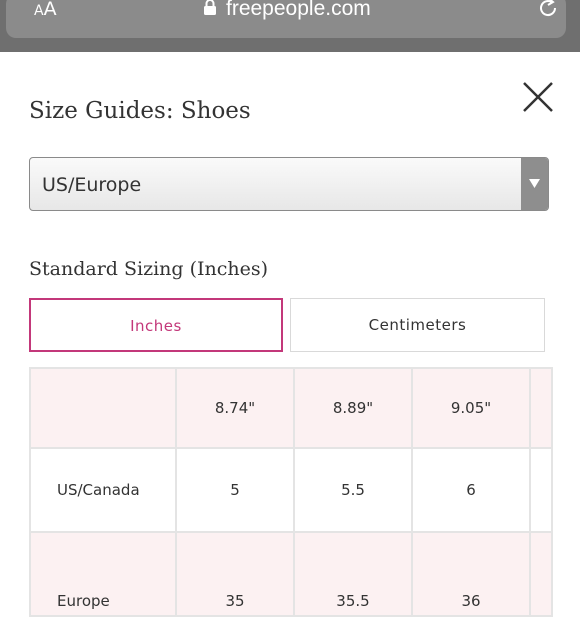  I want to click on table-cell-label: US/Canada, so click(103, 490).